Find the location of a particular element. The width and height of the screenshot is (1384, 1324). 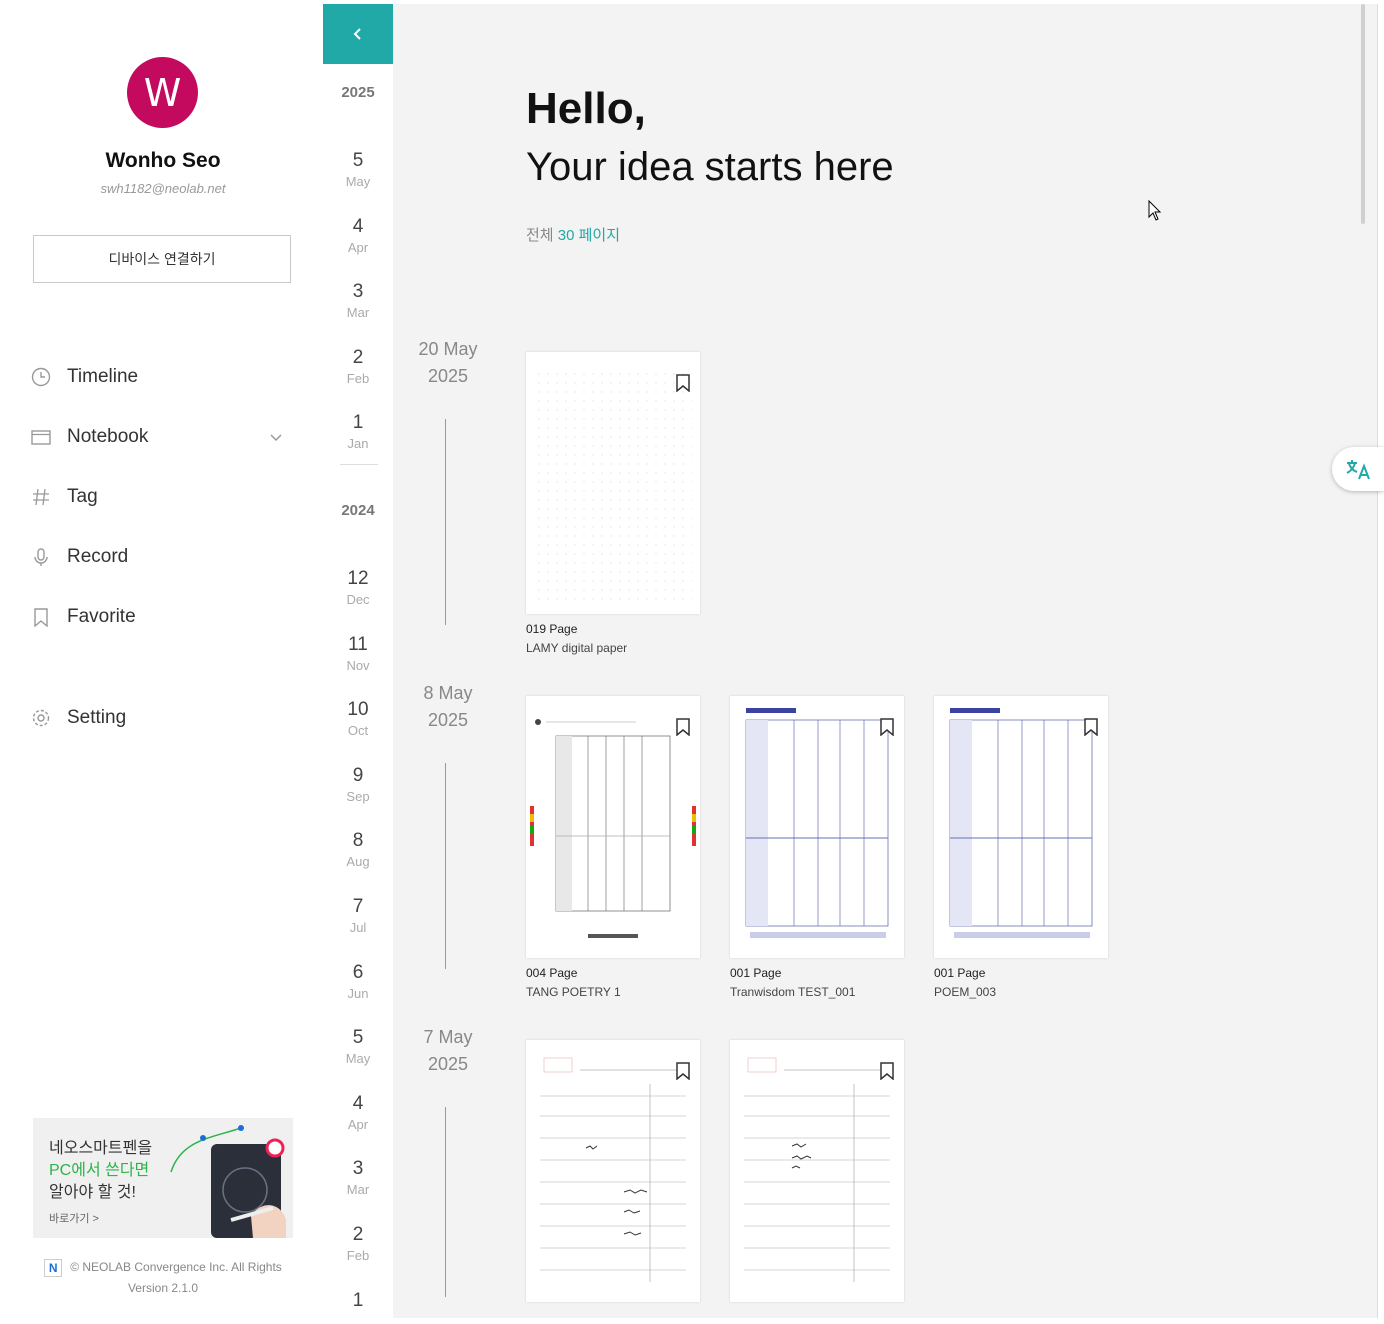

promo-link: 바로가기 > is located at coordinates (74, 1218).